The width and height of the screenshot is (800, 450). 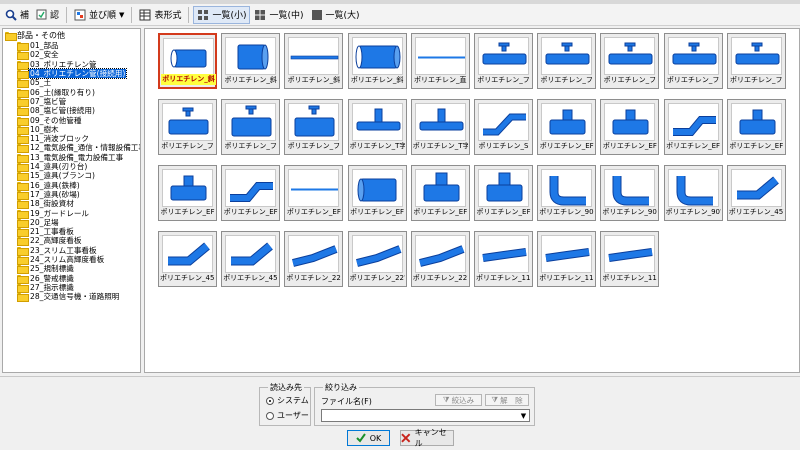 I want to click on pipe-reducer-tee-icon, so click(x=440, y=188).